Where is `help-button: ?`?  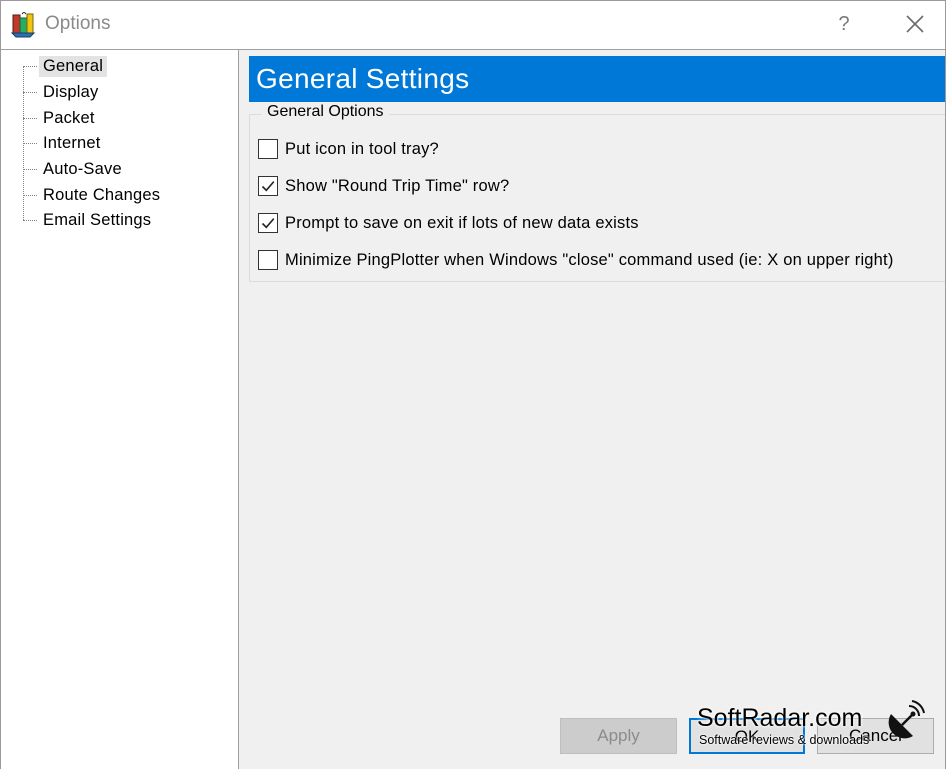
help-button: ? is located at coordinates (844, 24).